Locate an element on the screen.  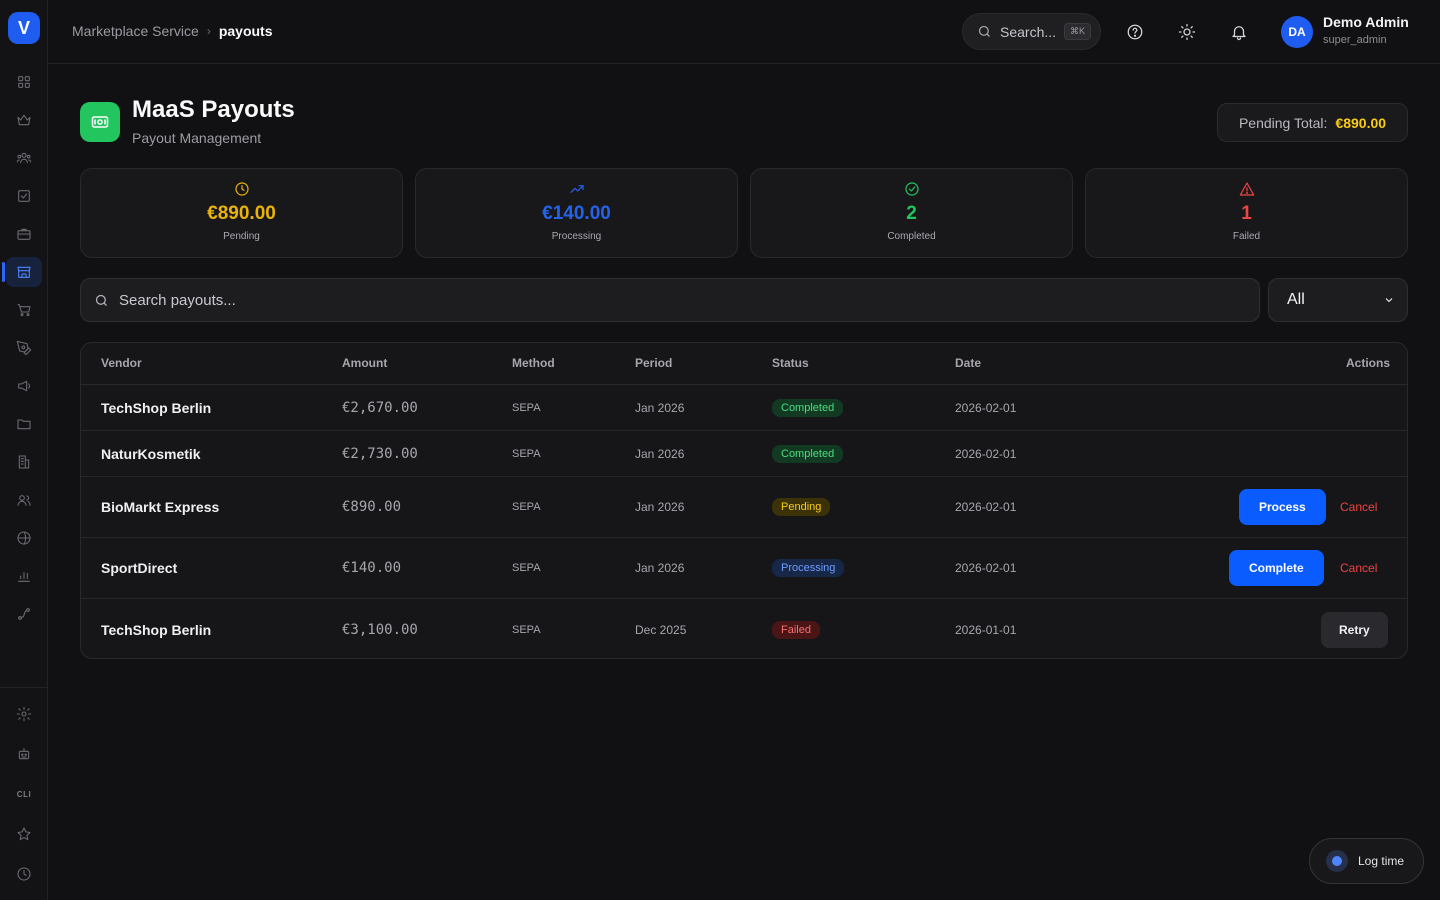
clock-icon is located at coordinates (24, 874).